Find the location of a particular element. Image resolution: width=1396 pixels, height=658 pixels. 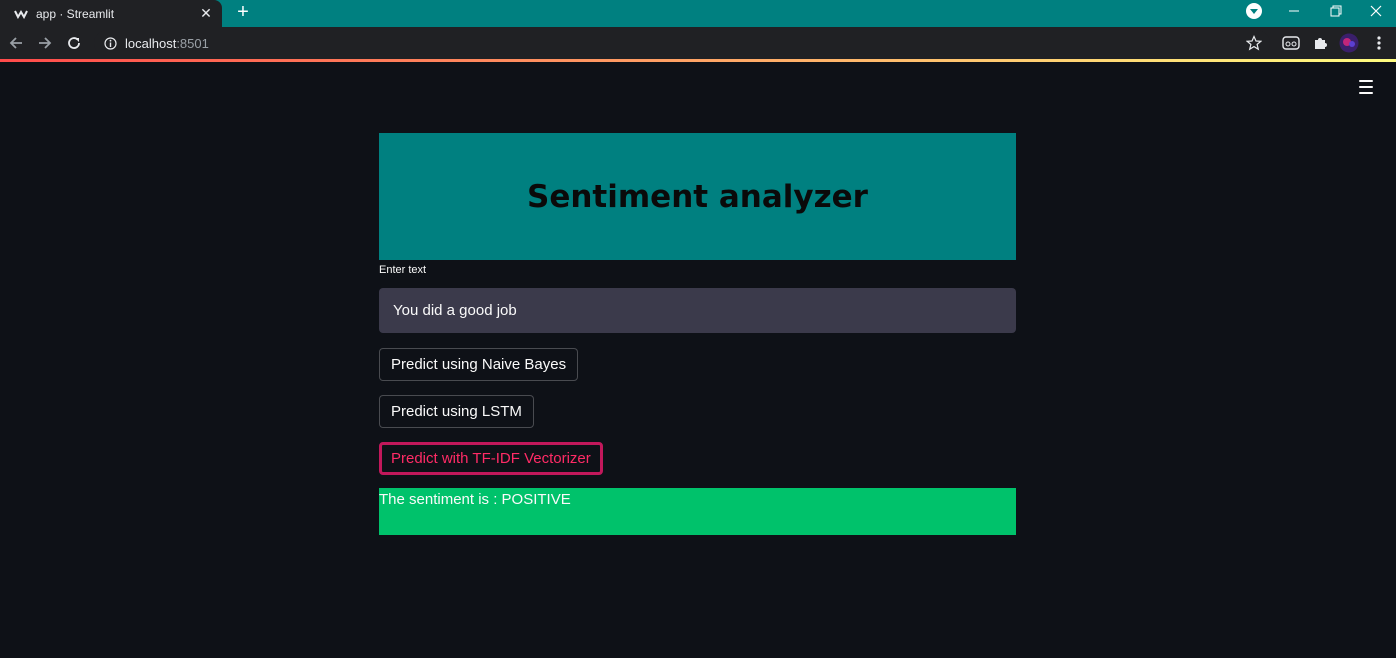

url-port: :8501 is located at coordinates (192, 43).